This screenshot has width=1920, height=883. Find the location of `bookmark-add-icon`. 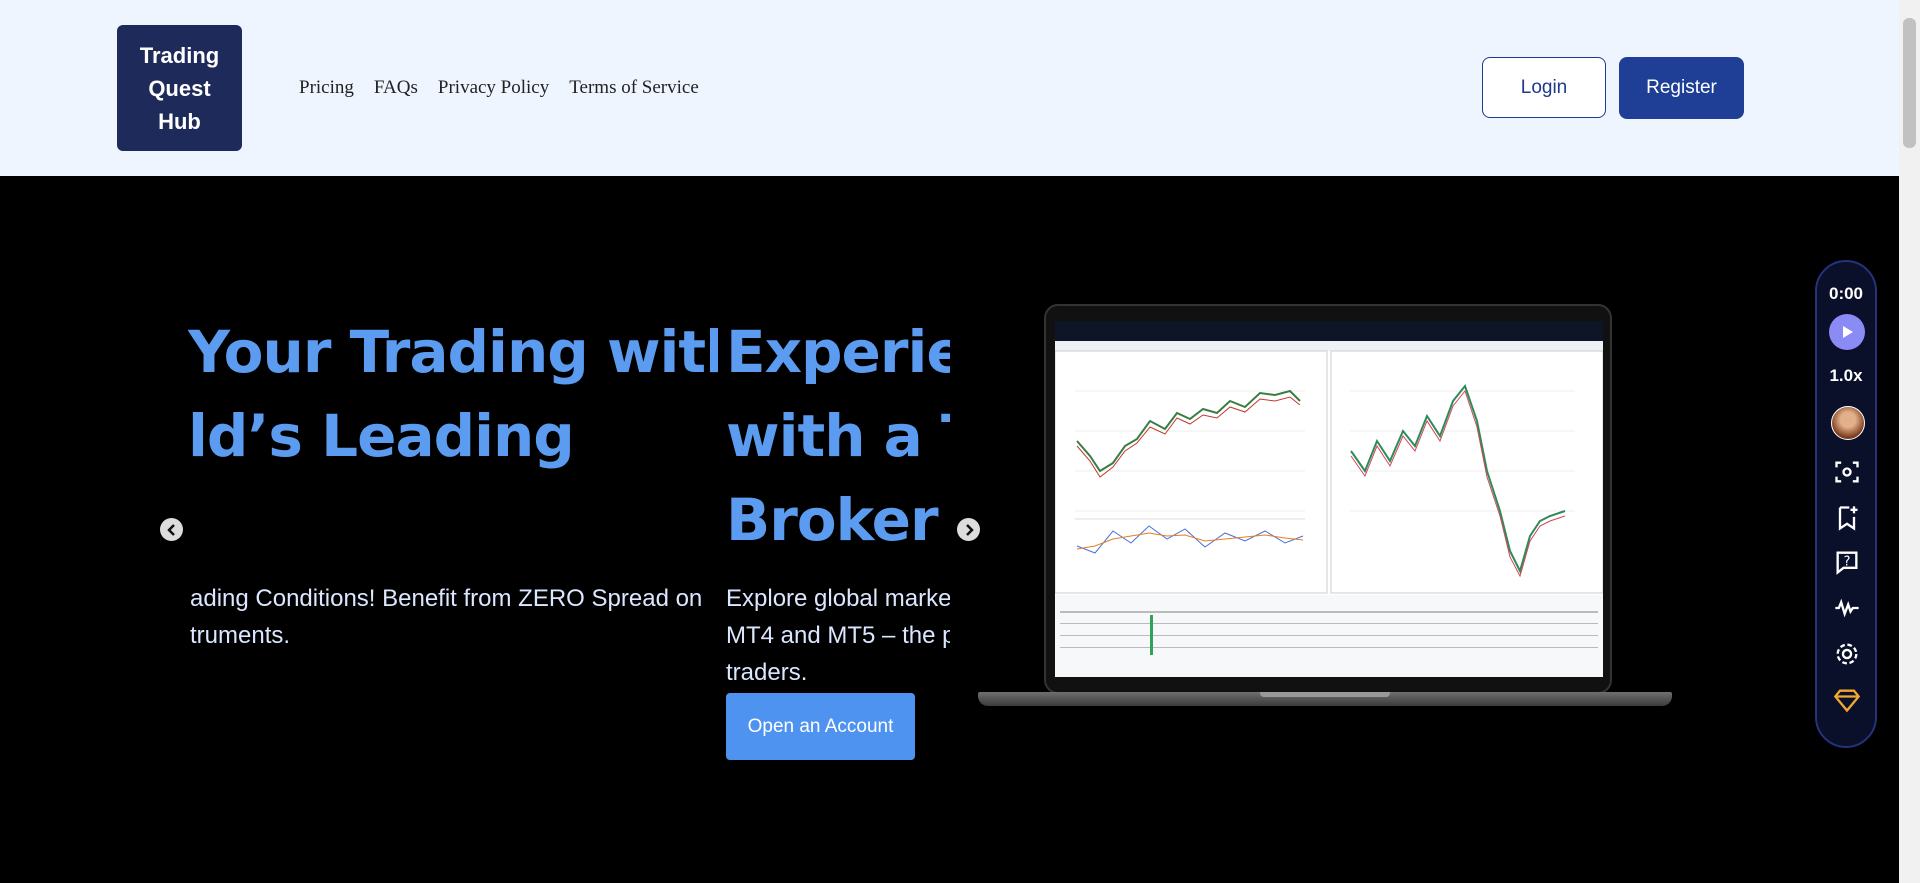

bookmark-add-icon is located at coordinates (1847, 518).